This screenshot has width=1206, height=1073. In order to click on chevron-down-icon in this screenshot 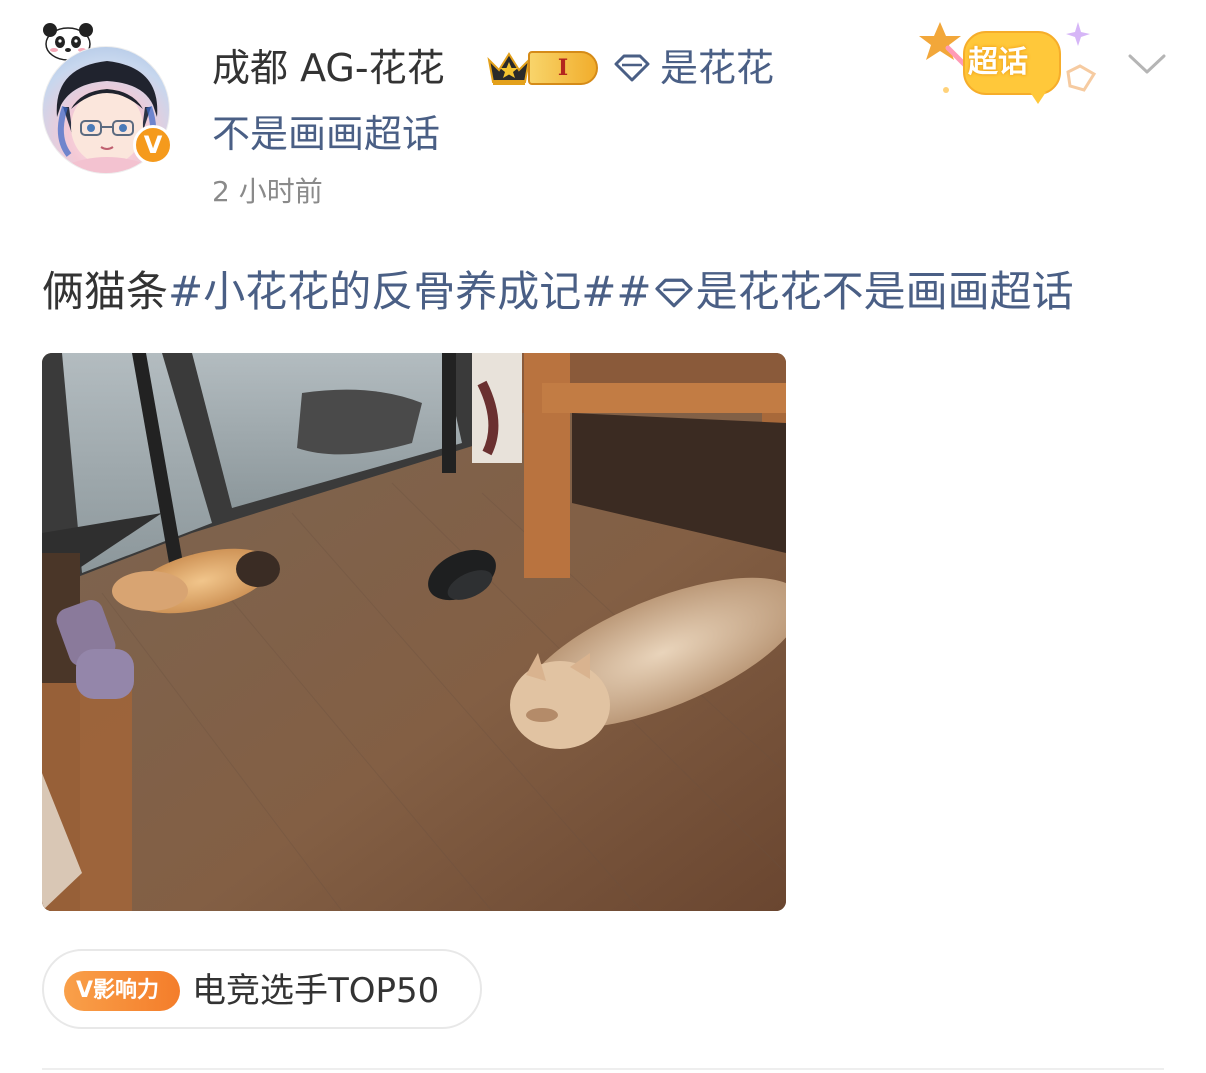, I will do `click(1147, 63)`.